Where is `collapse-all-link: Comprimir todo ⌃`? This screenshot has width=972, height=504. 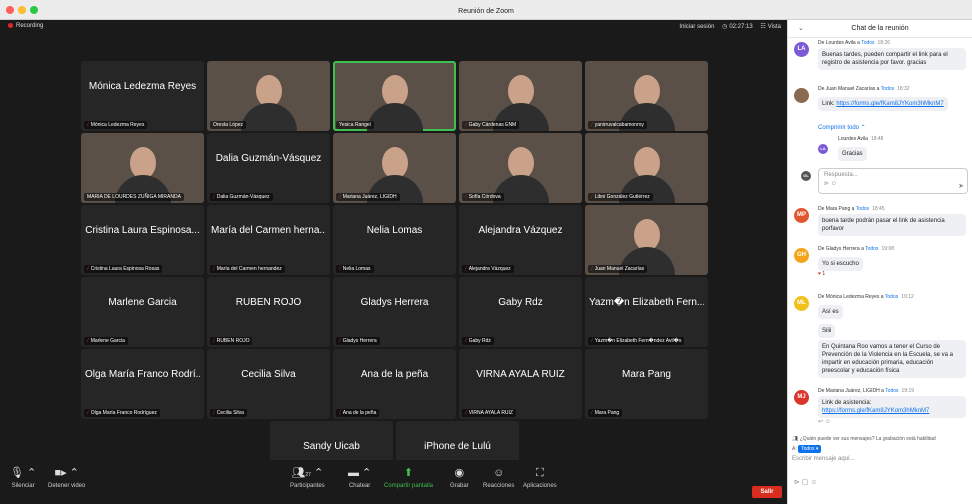 collapse-all-link: Comprimir todo ⌃ is located at coordinates (842, 127).